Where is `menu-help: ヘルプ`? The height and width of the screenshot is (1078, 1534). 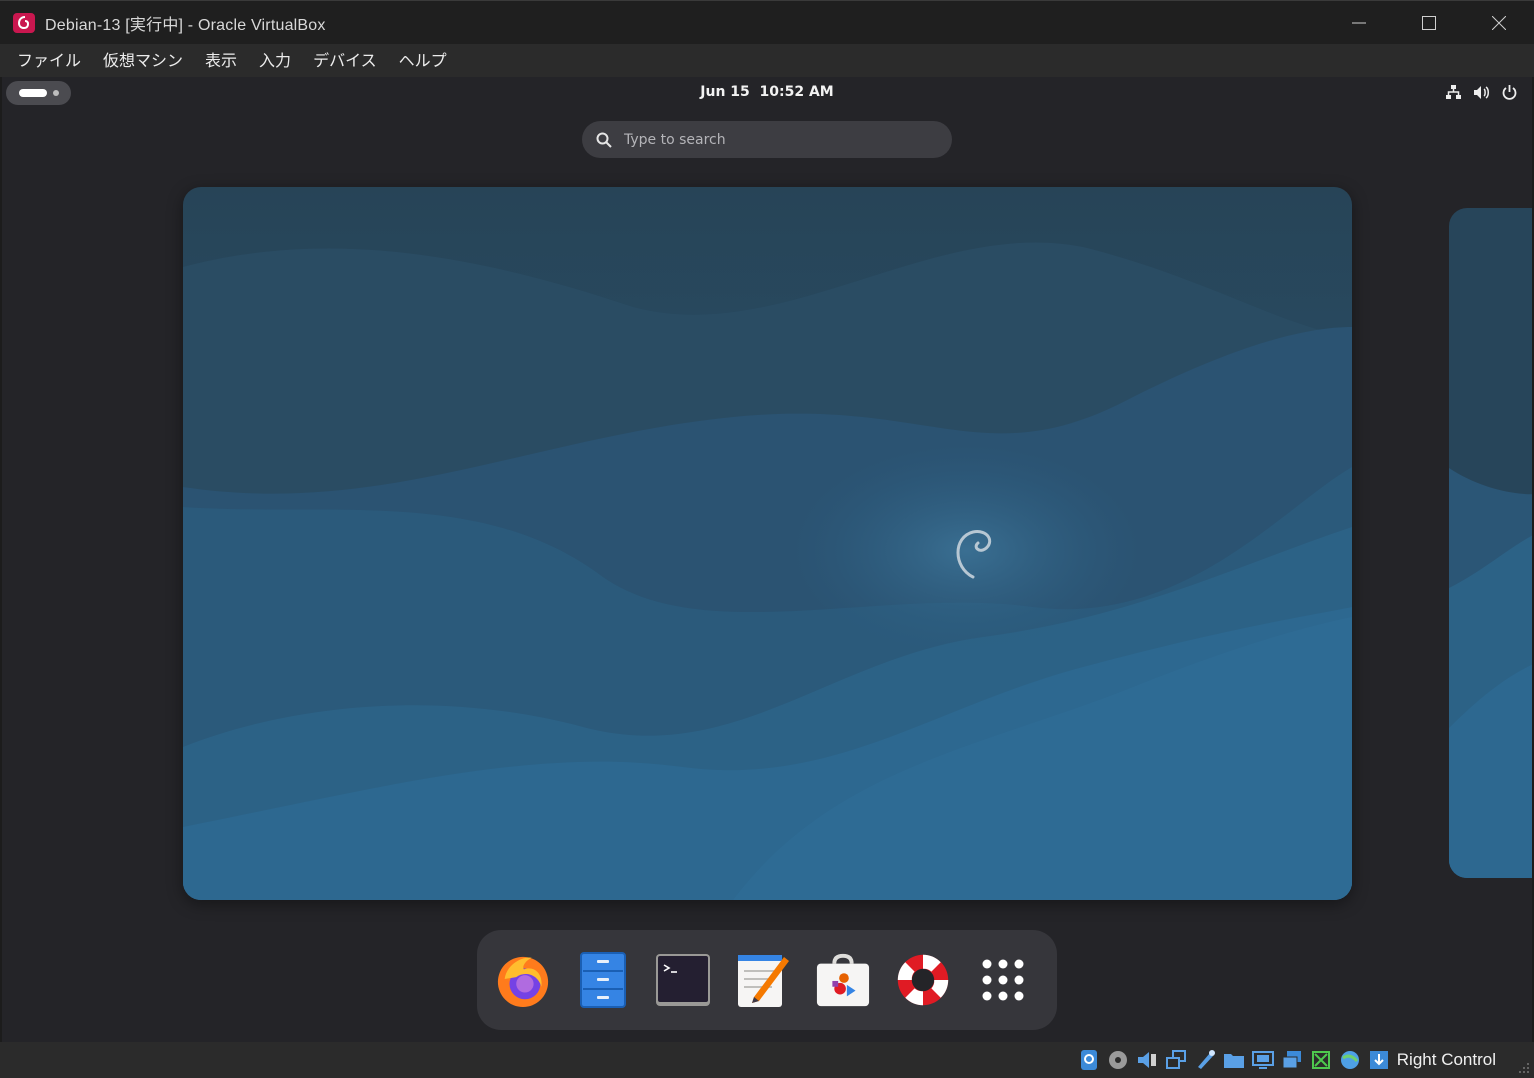
menu-help: ヘルプ is located at coordinates (423, 60).